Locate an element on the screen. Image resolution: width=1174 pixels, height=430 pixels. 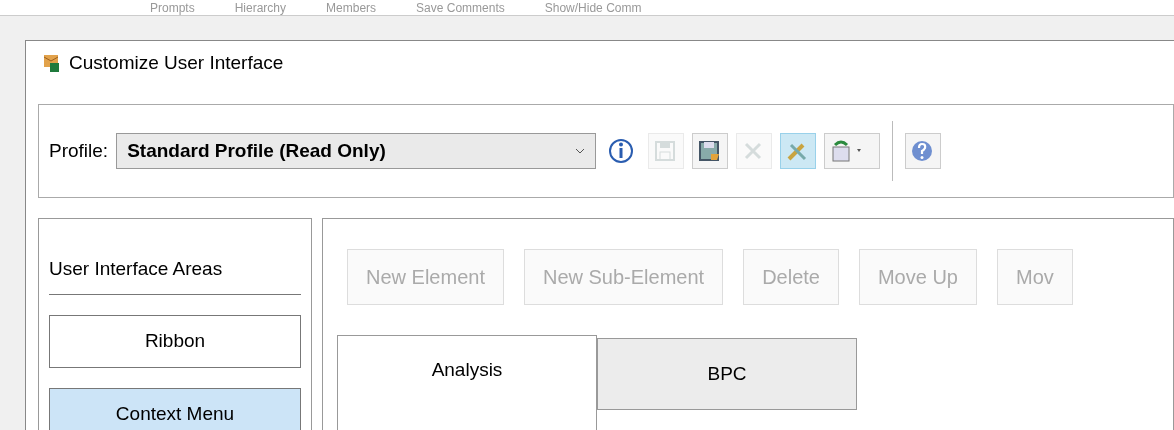
save-as-button is located at coordinates (710, 151).